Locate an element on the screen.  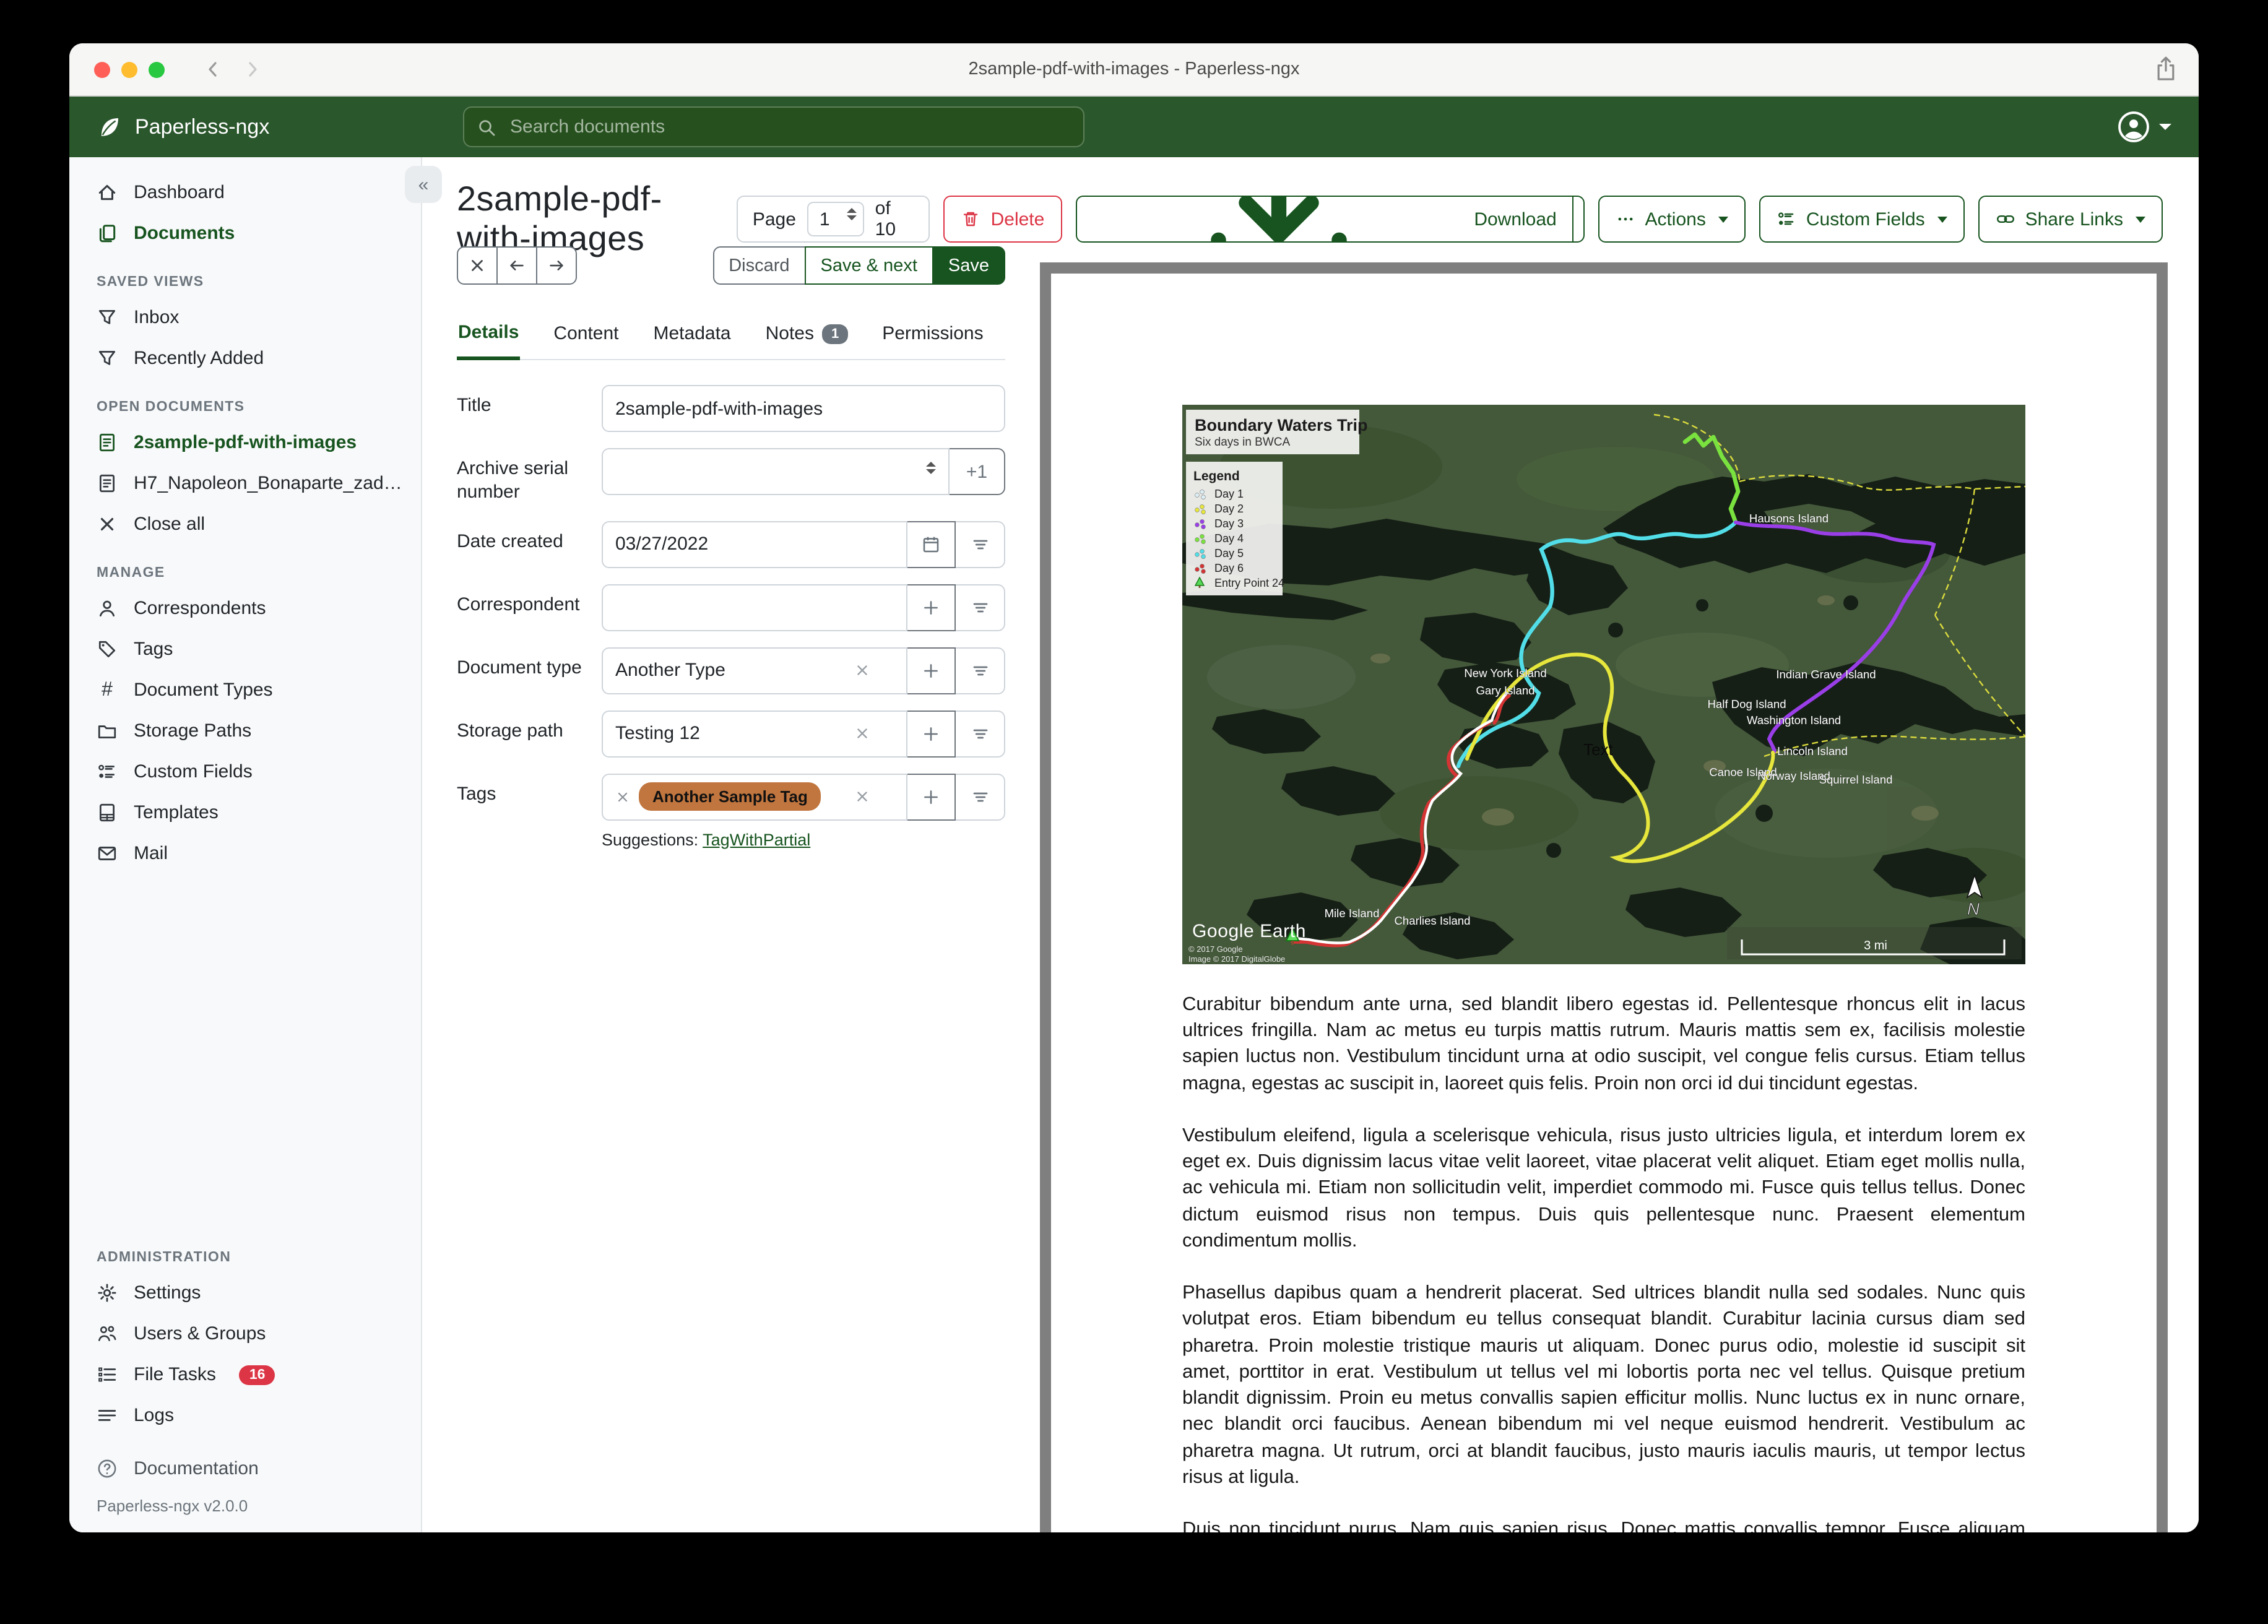
download-button-label: Download is located at coordinates (1515, 220).